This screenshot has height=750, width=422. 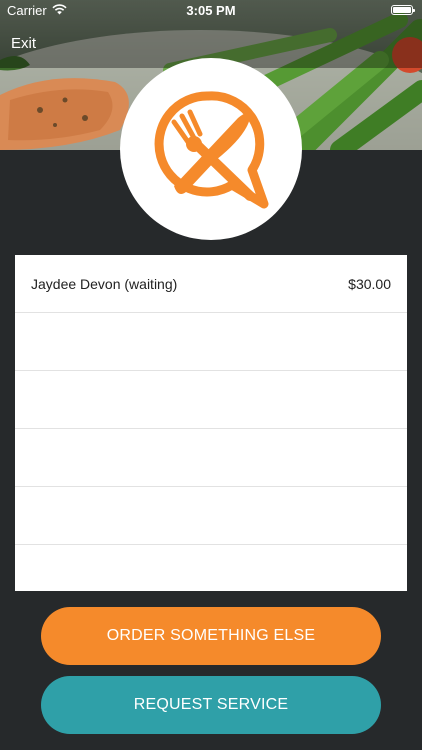 What do you see at coordinates (211, 705) in the screenshot?
I see `request-service-button: REQUEST SERVICE` at bounding box center [211, 705].